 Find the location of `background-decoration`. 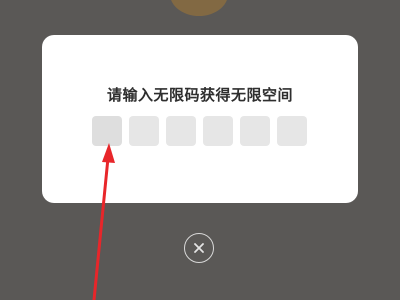

background-decoration is located at coordinates (199, 8).